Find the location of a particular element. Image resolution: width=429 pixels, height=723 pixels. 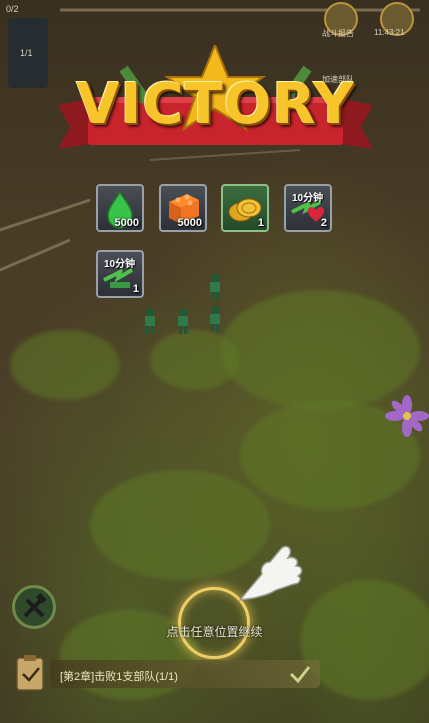

reward-item: 10分钟 2 is located at coordinates (308, 208).